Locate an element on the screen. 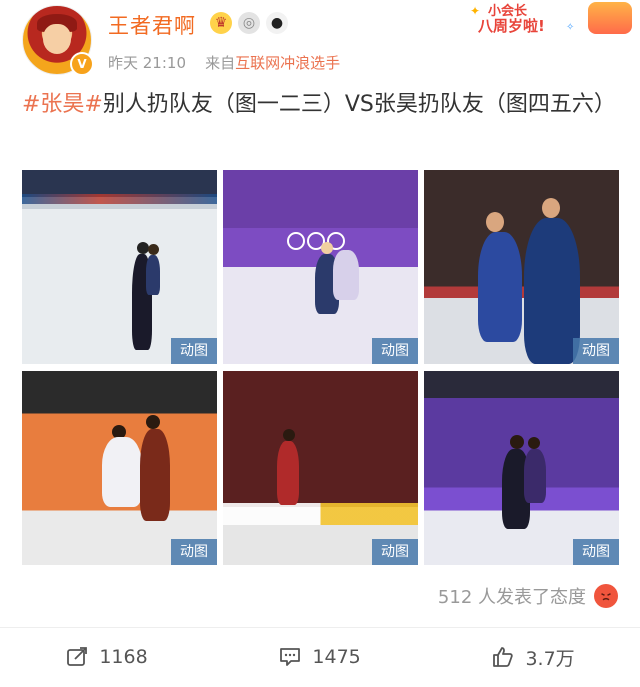 The image size is (640, 687). olympic-rings-icon is located at coordinates (316, 241).